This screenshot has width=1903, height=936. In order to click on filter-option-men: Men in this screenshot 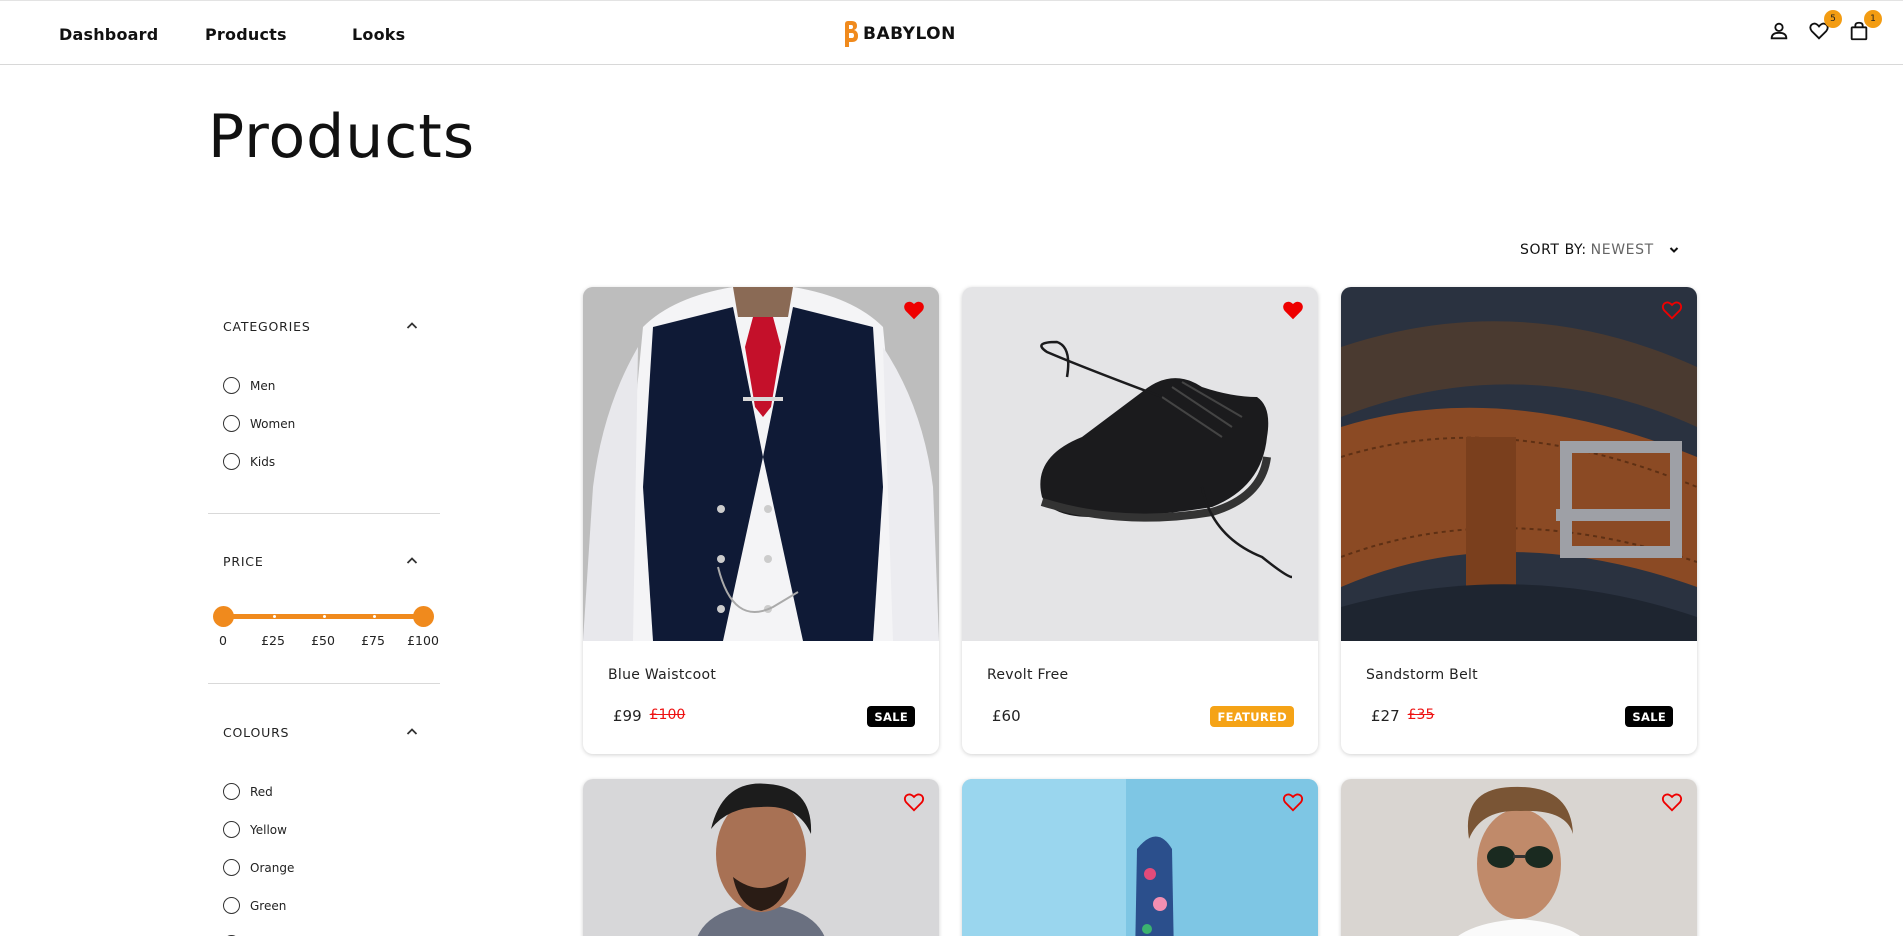, I will do `click(249, 385)`.